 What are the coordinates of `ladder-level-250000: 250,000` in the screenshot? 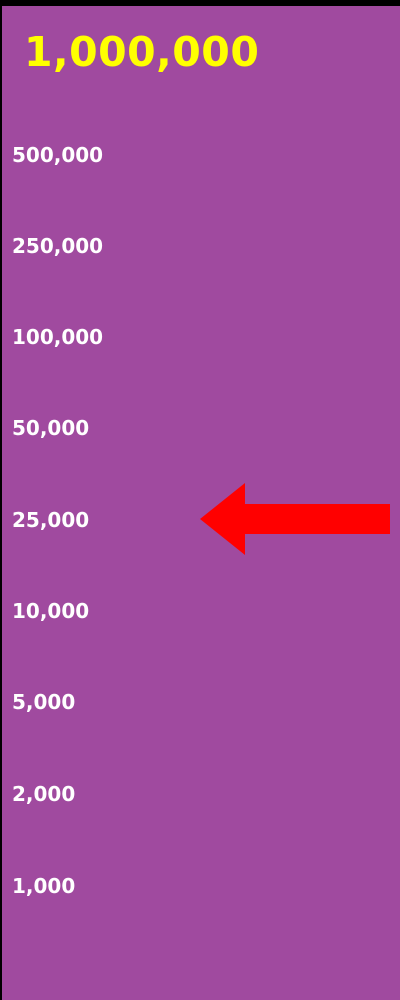 It's located at (58, 246).